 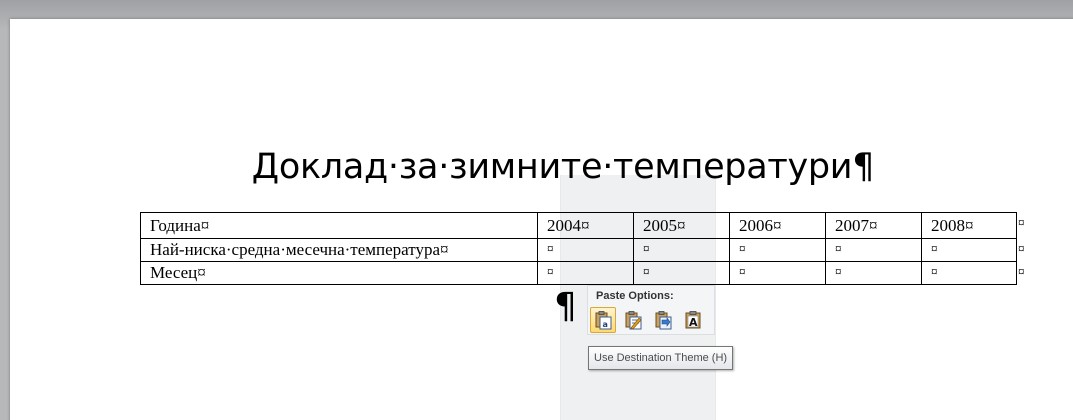 What do you see at coordinates (565, 306) in the screenshot?
I see `paragraph-mark: ¶` at bounding box center [565, 306].